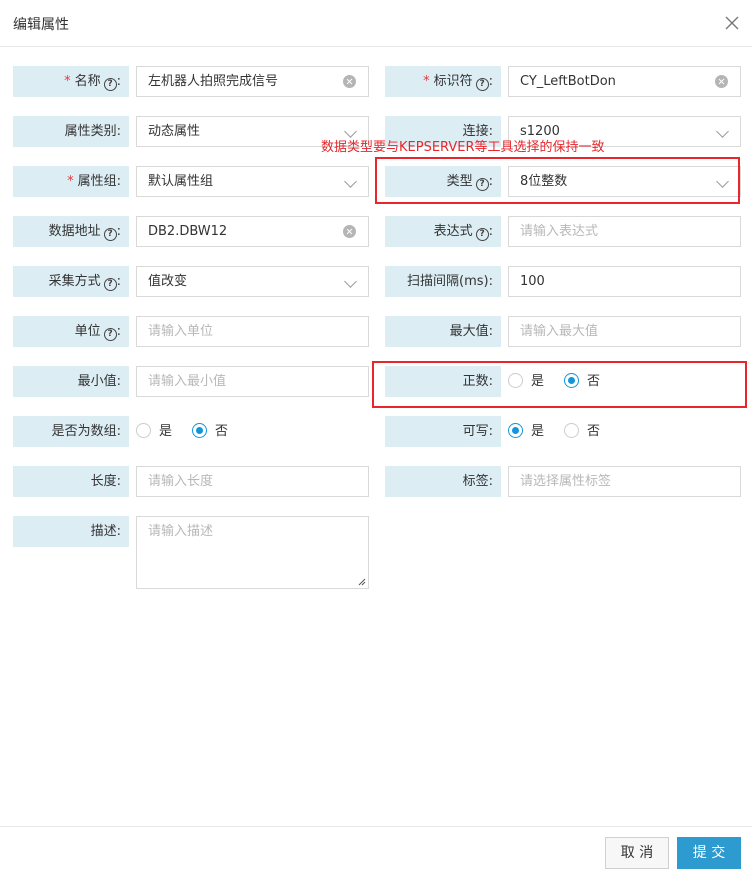 This screenshot has height=869, width=752. I want to click on min-value-input: 请输入最小值, so click(252, 381).